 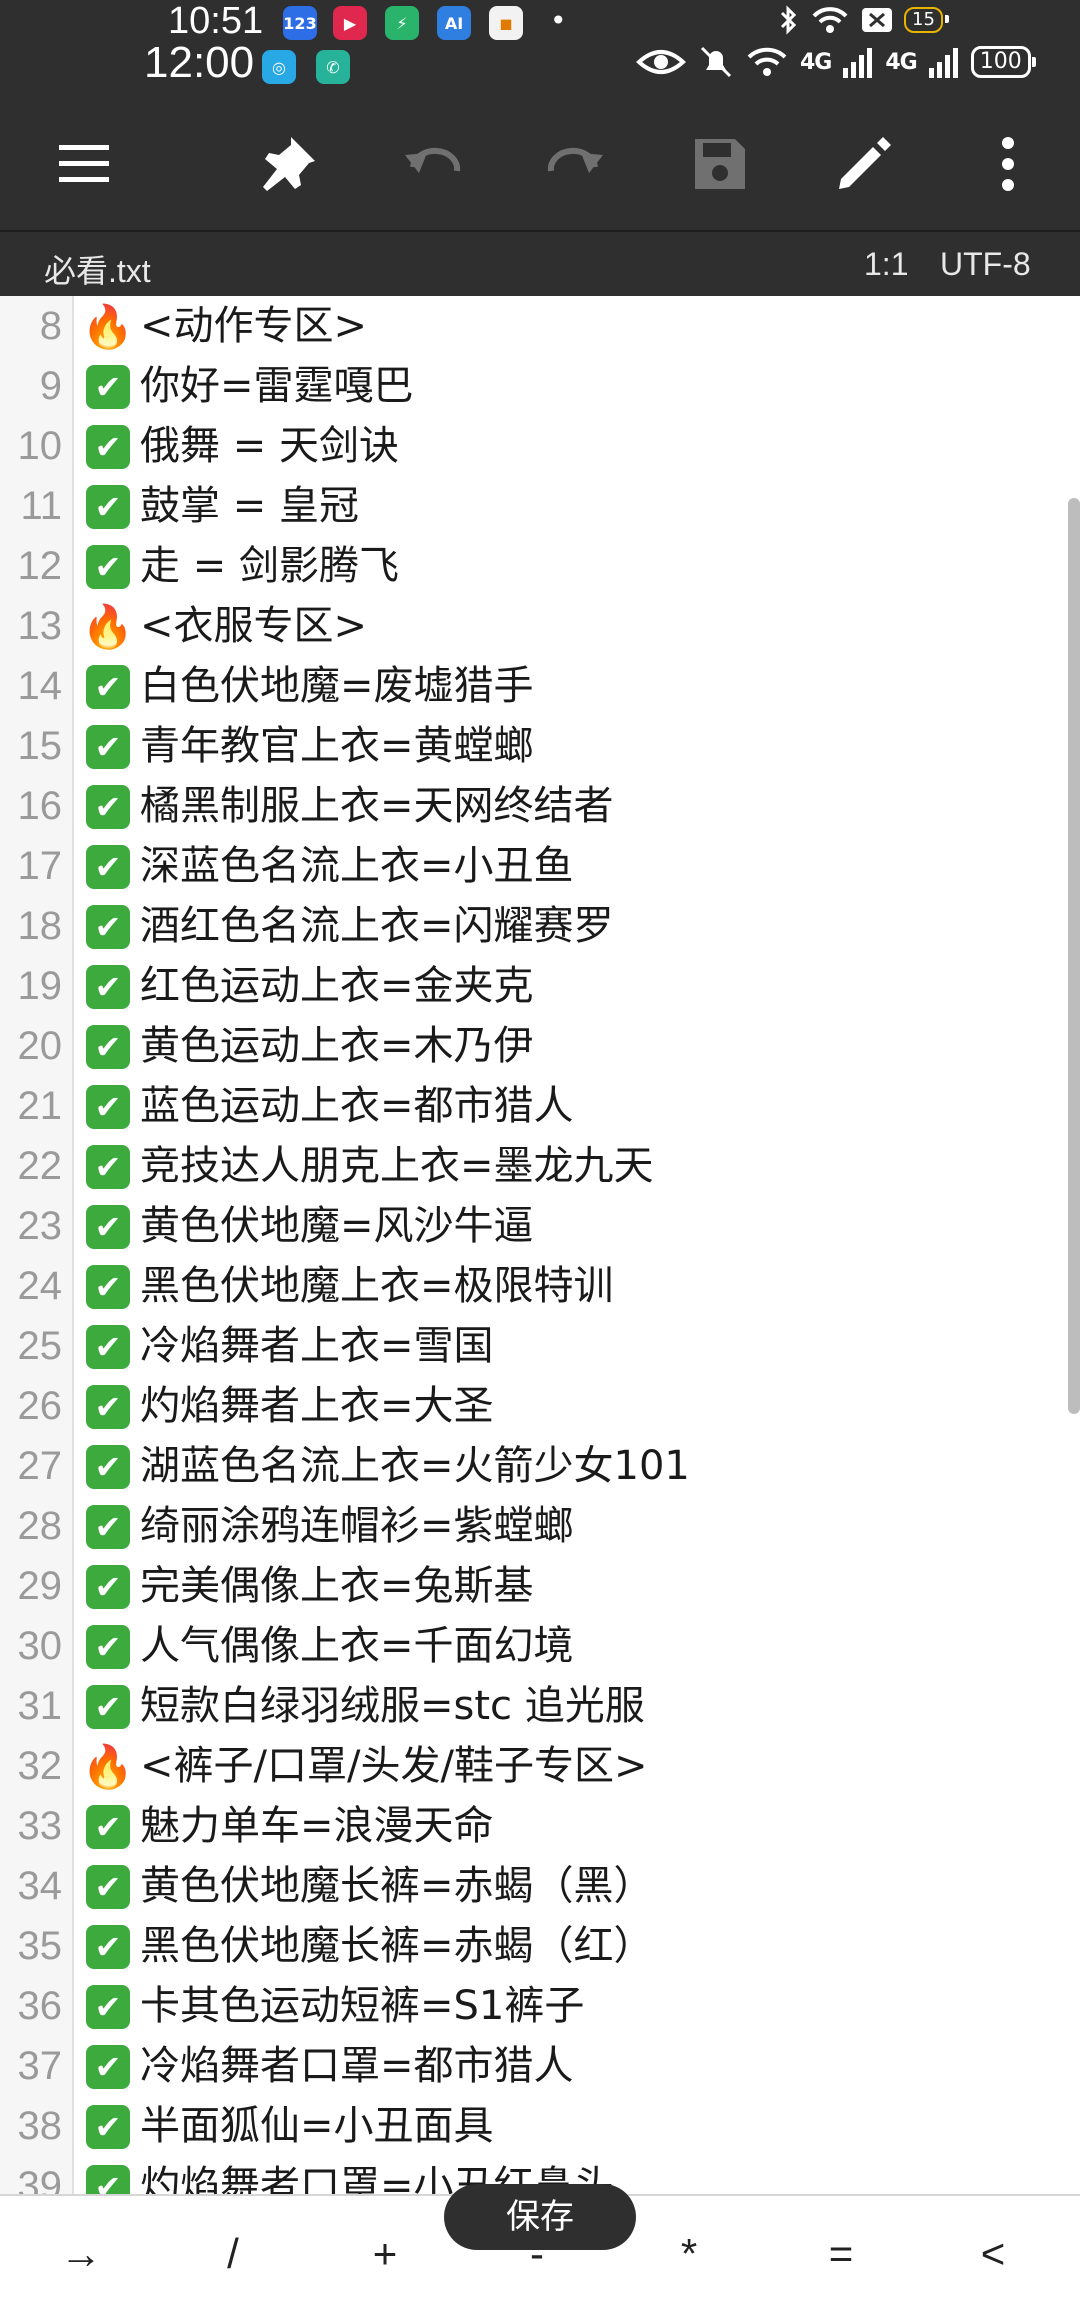 I want to click on line-text: <动作专区>, so click(x=253, y=326).